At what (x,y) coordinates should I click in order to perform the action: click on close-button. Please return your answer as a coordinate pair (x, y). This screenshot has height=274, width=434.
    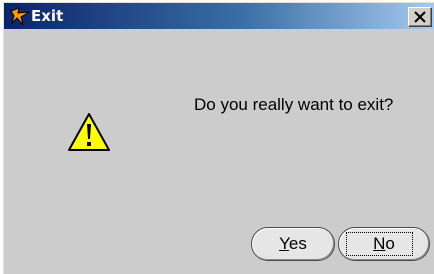
    Looking at the image, I should click on (420, 17).